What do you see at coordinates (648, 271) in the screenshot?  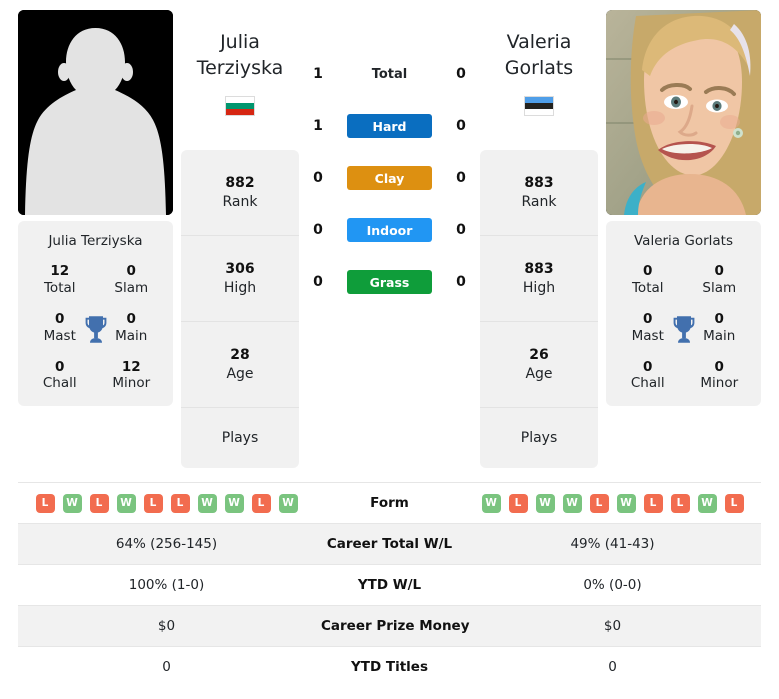 I see `right-titles-total-value: 0` at bounding box center [648, 271].